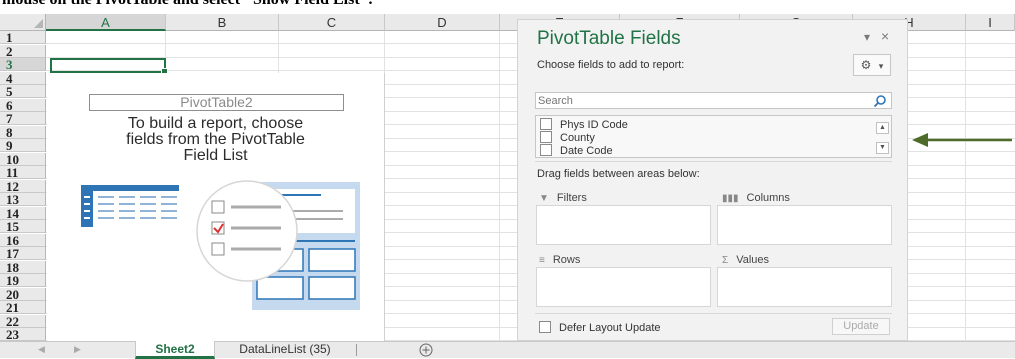  What do you see at coordinates (867, 37) in the screenshot?
I see `pane-options-dropdown-icon: ▾` at bounding box center [867, 37].